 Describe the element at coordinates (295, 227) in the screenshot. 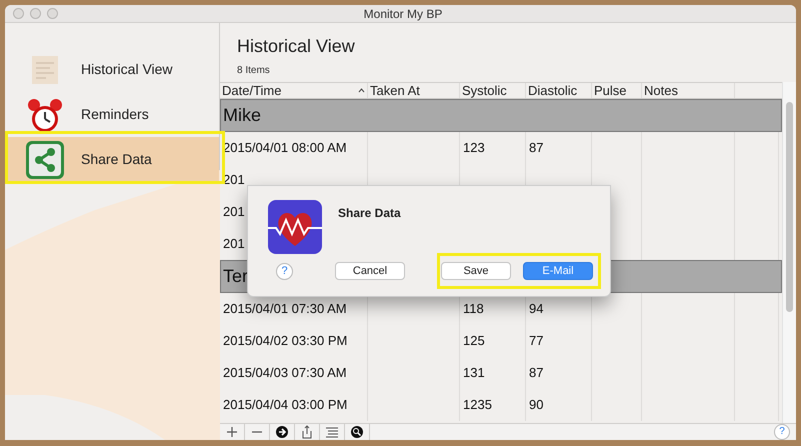

I see `heart-app-icon` at that location.